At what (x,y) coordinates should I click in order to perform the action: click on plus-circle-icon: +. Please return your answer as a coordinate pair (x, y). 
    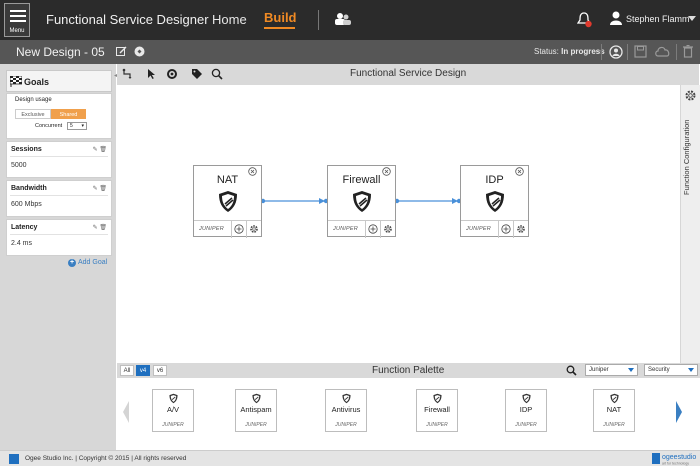
    Looking at the image, I should click on (72, 263).